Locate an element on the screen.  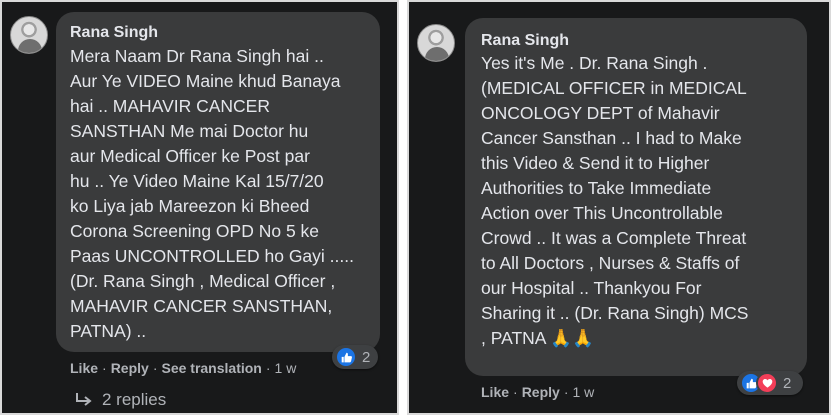
comment-actions: Like · Reply · 1 w is located at coordinates (537, 392).